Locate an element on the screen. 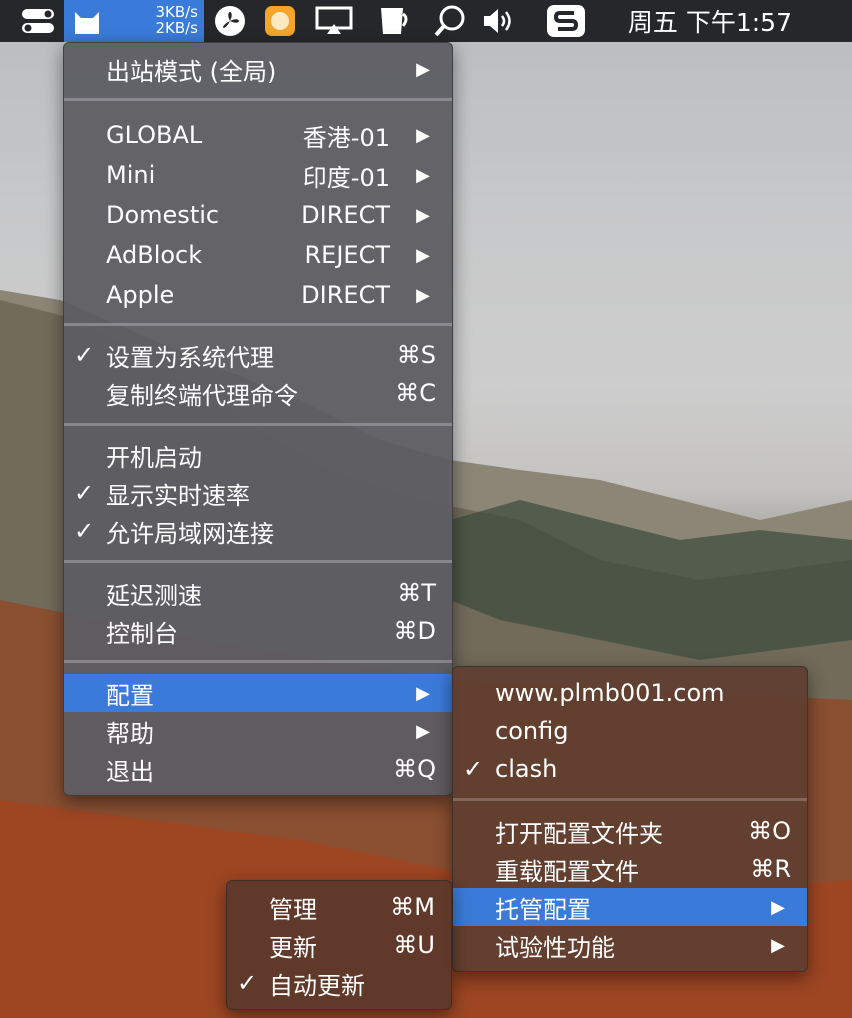 This screenshot has width=852, height=1018. cat-icon is located at coordinates (87, 23).